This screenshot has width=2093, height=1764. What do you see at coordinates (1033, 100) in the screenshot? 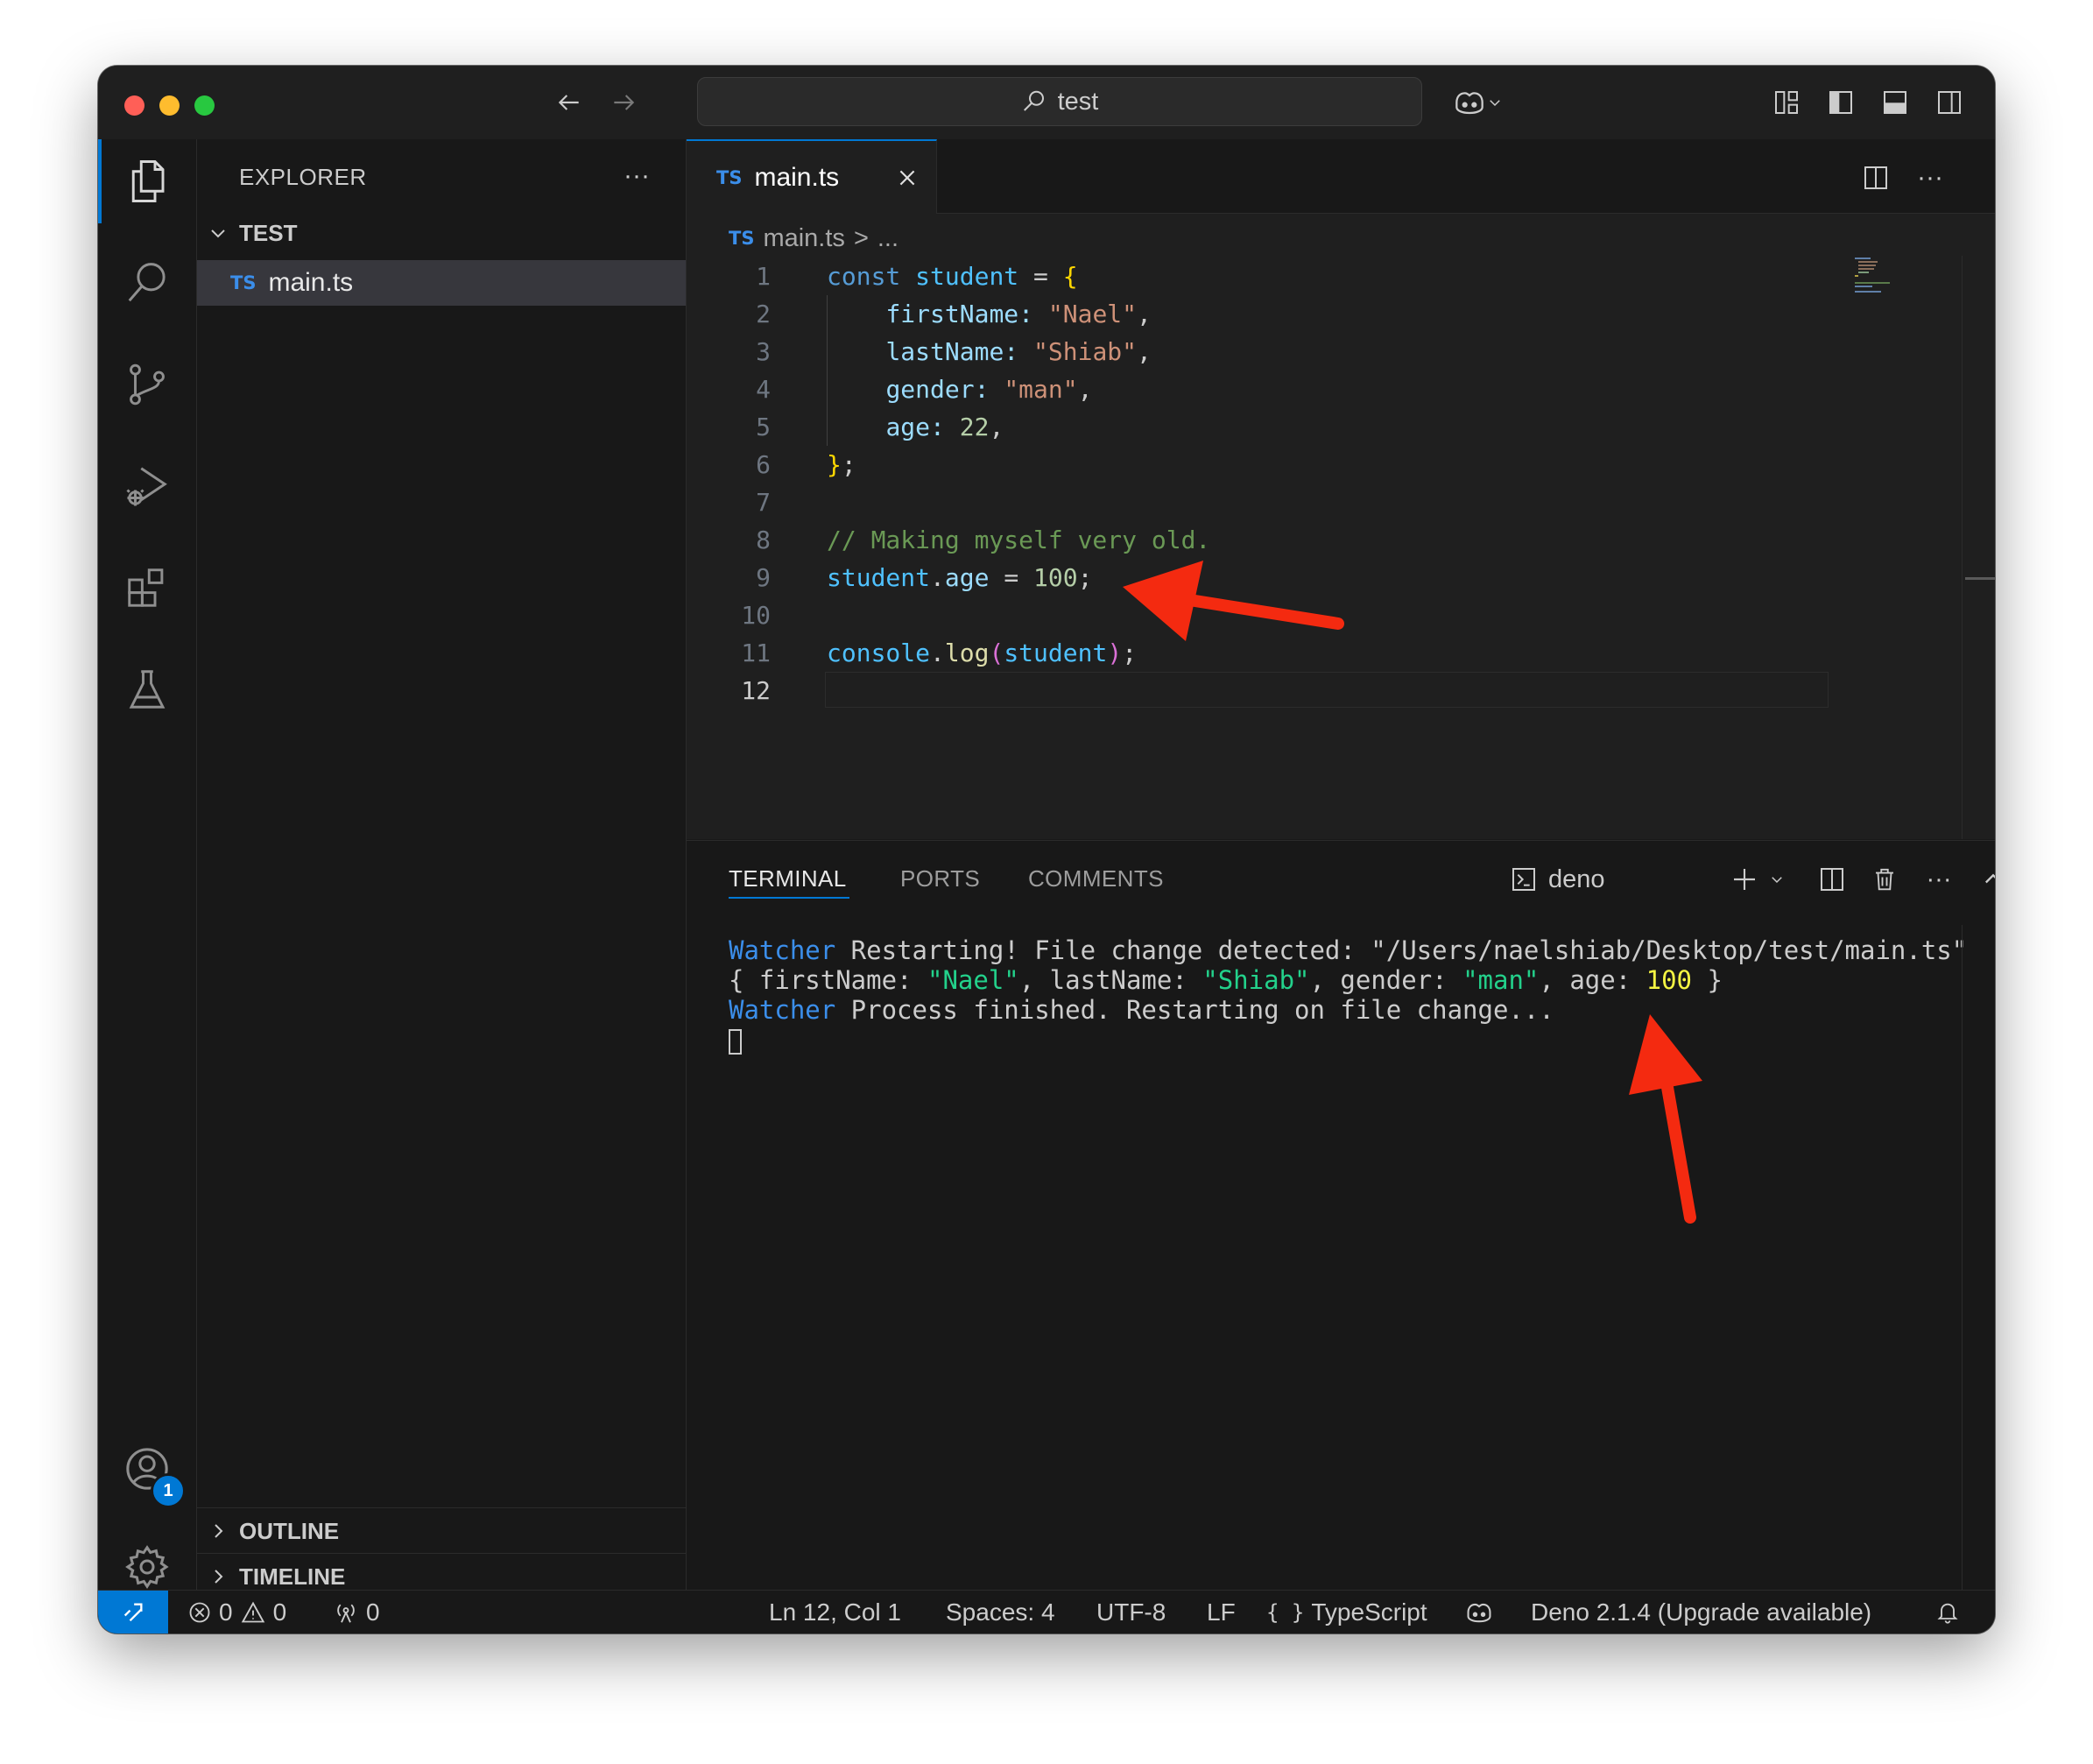
I see `search-icon` at bounding box center [1033, 100].